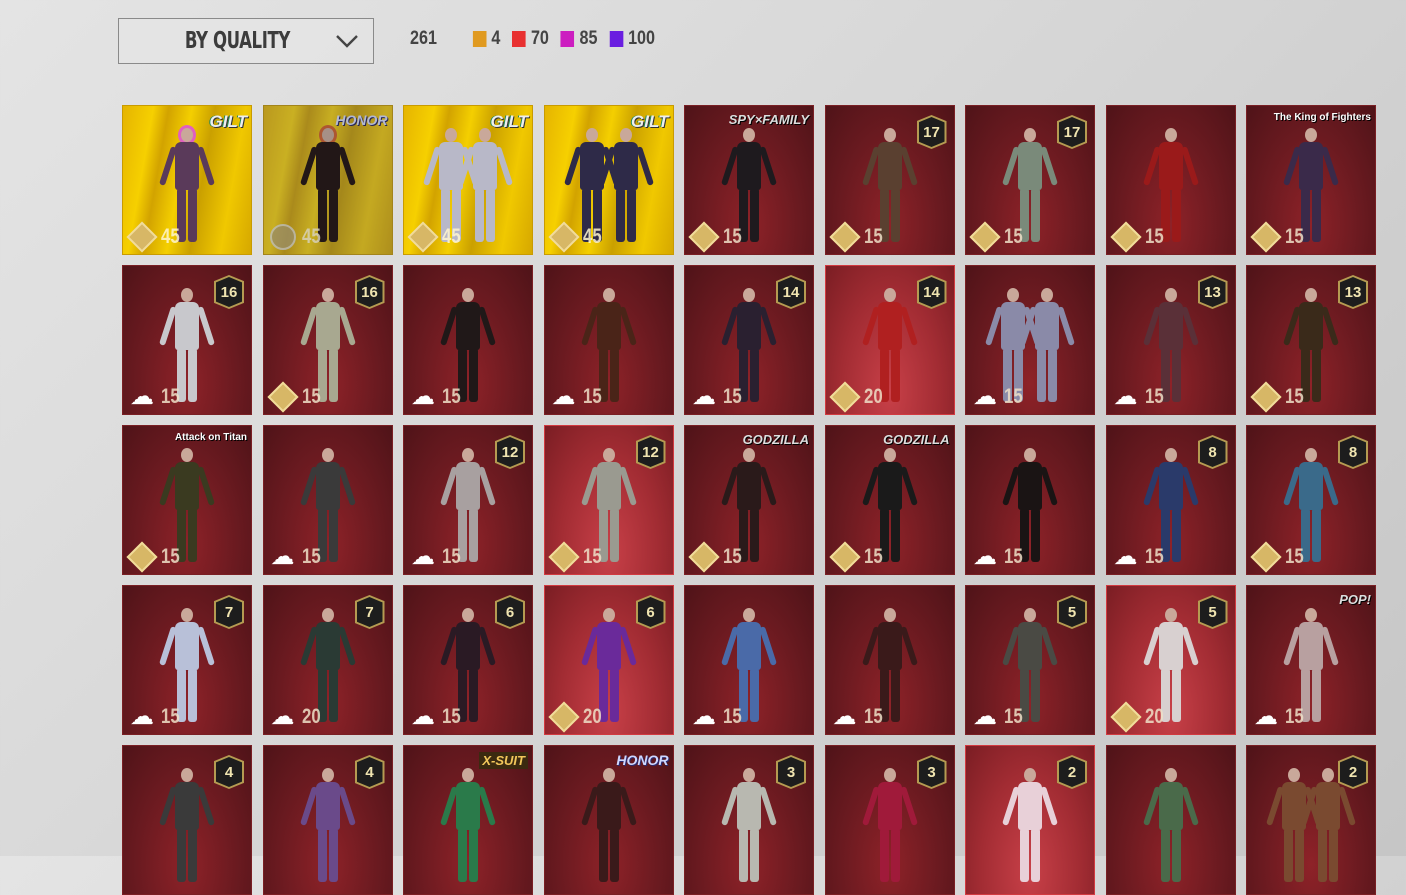 Image resolution: width=1406 pixels, height=895 pixels. Describe the element at coordinates (327, 660) in the screenshot. I see `outfit-card: 7 ☁ 20` at that location.